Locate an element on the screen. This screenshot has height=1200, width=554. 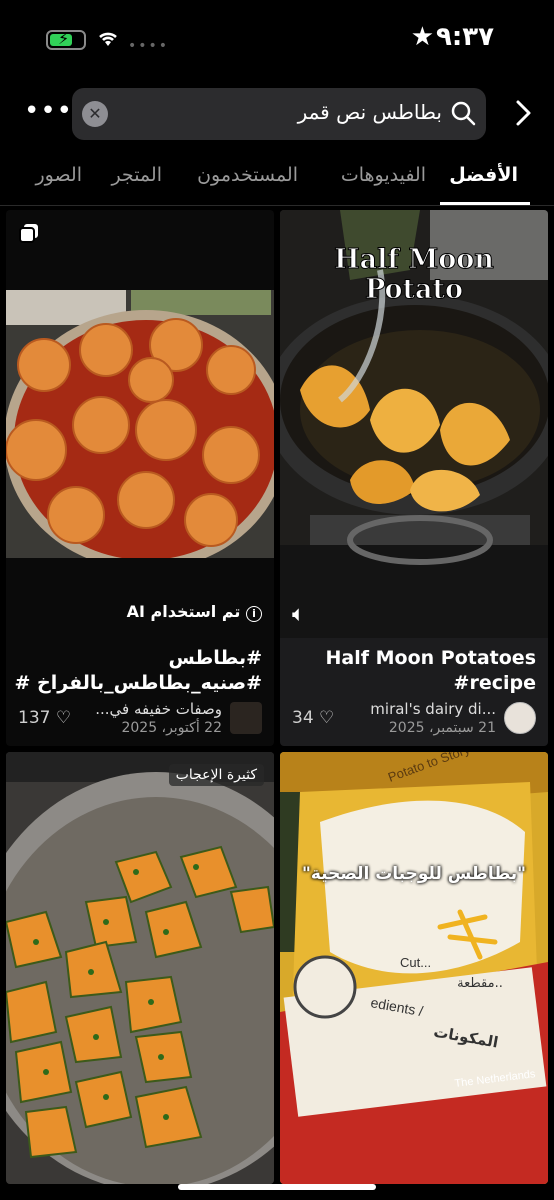
battery-icon: ⚡ is located at coordinates (66, 39).